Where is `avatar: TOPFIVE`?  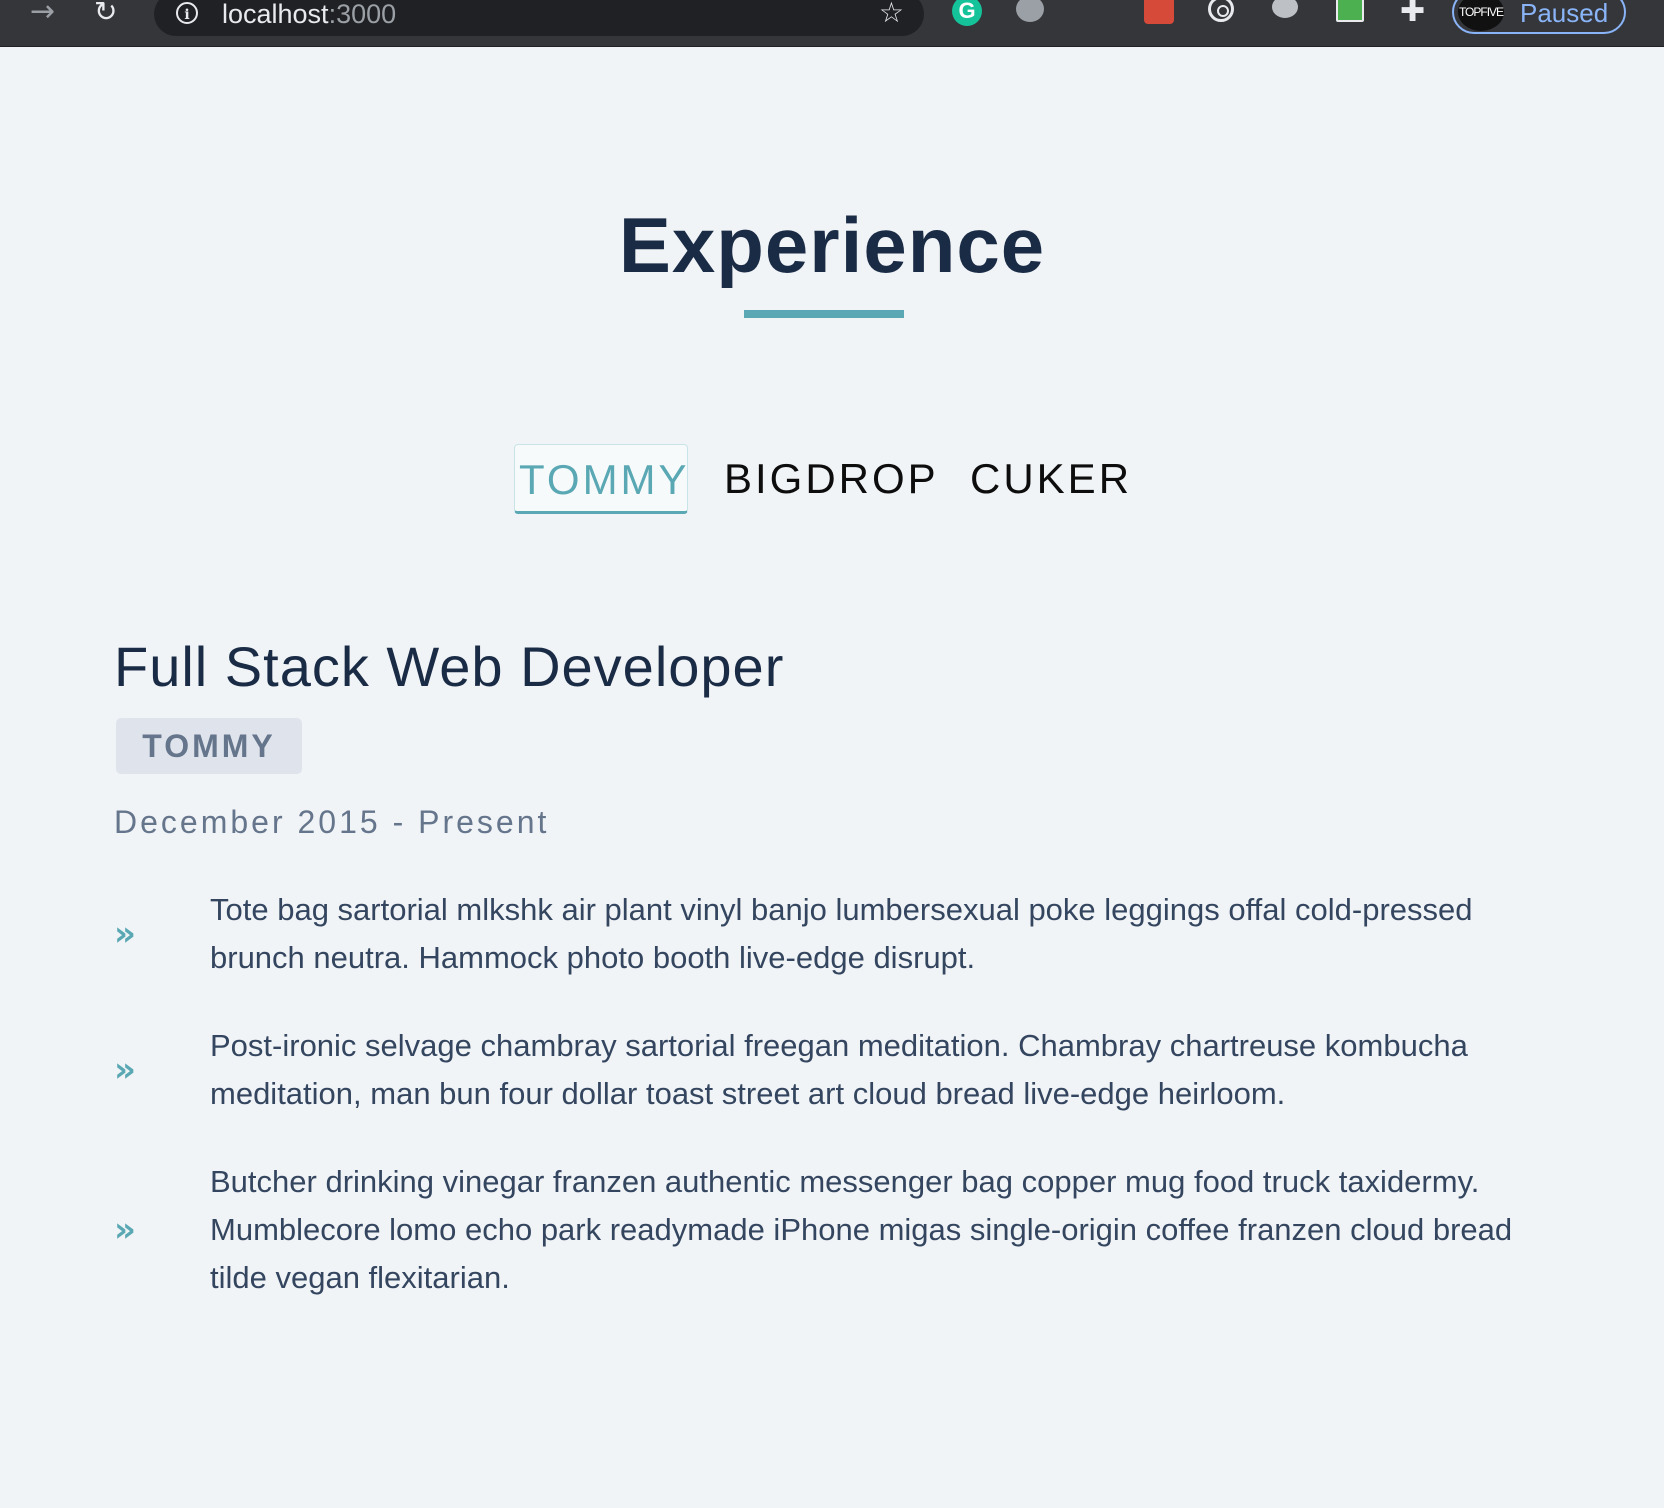
avatar: TOPFIVE is located at coordinates (1481, 15).